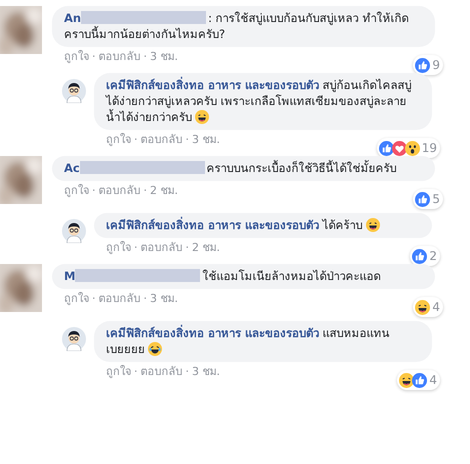 The image size is (470, 464). Describe the element at coordinates (259, 101) in the screenshot. I see `comment-text: เคมีฟิสิกส์ของสิ่งทอ อาหาร และของรอบตัว สบู่ก้อนเกิดไคลสบู่ได้ง่ายกว่าสบู่เหลวครับ เพราะเกลือโพแทสเซียมของสบู่ละลายน้ำได้ง่ายกว่าครับ` at that location.